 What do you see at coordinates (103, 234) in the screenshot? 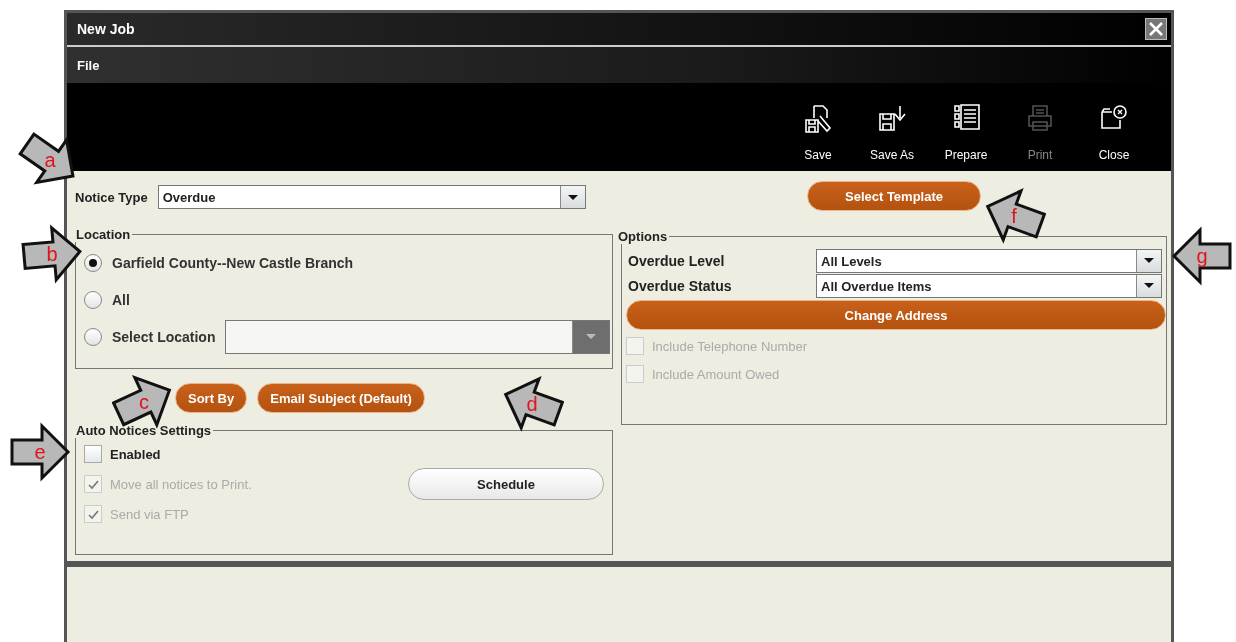
I see `group-title: Location` at bounding box center [103, 234].